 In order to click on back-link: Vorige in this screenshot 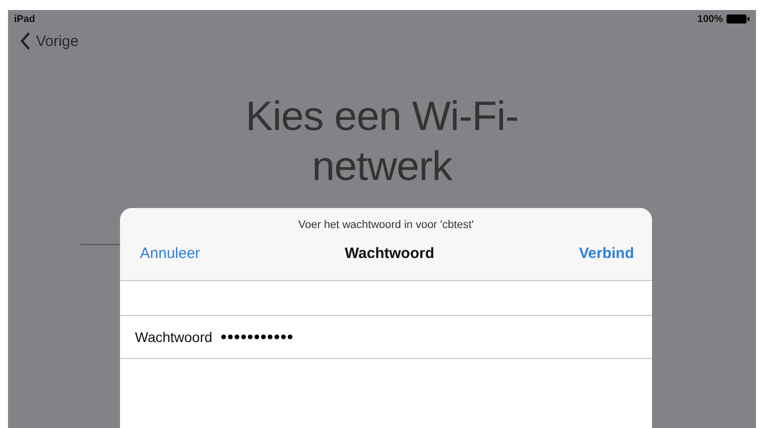, I will do `click(49, 41)`.